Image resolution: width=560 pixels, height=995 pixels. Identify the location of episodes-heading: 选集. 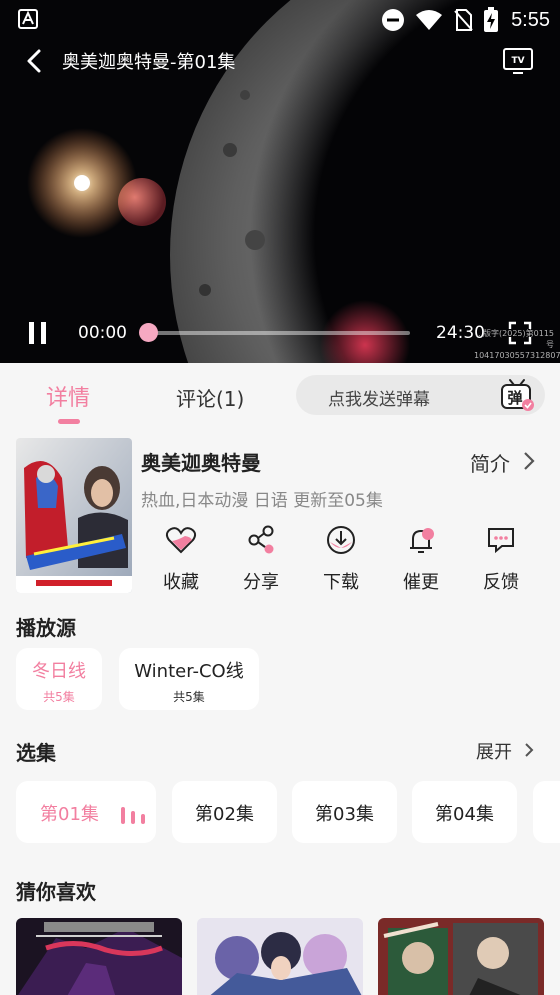
(36, 753).